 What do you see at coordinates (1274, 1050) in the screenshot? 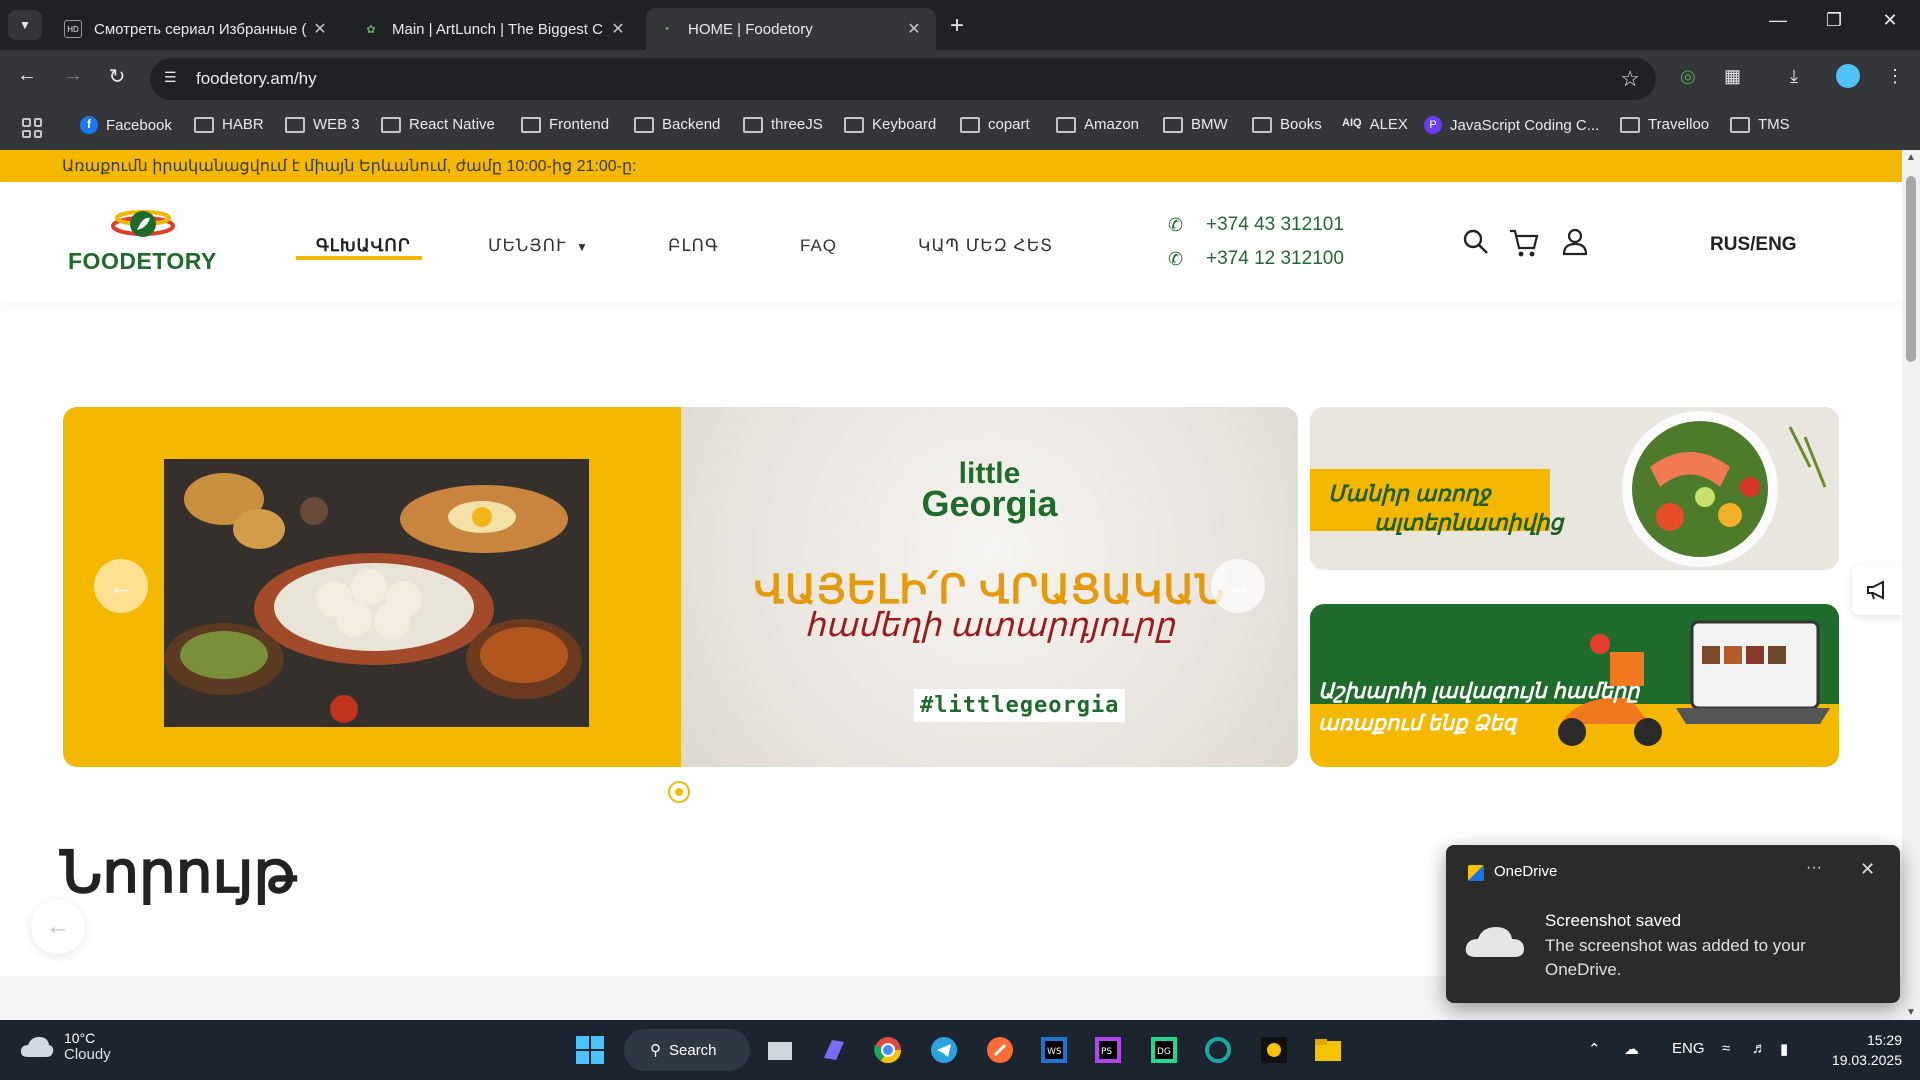
I see `sunburst-app-icon` at bounding box center [1274, 1050].